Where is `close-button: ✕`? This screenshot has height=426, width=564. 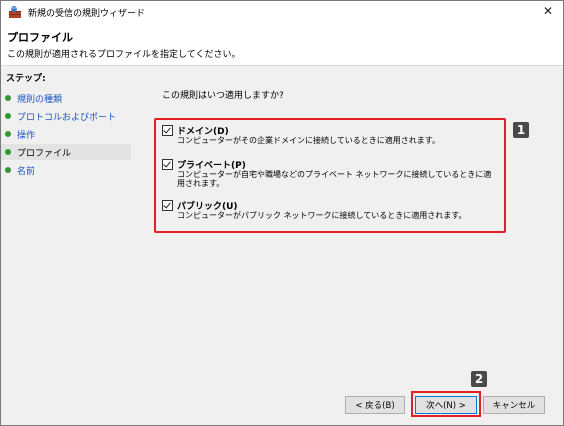
close-button: ✕ is located at coordinates (548, 12).